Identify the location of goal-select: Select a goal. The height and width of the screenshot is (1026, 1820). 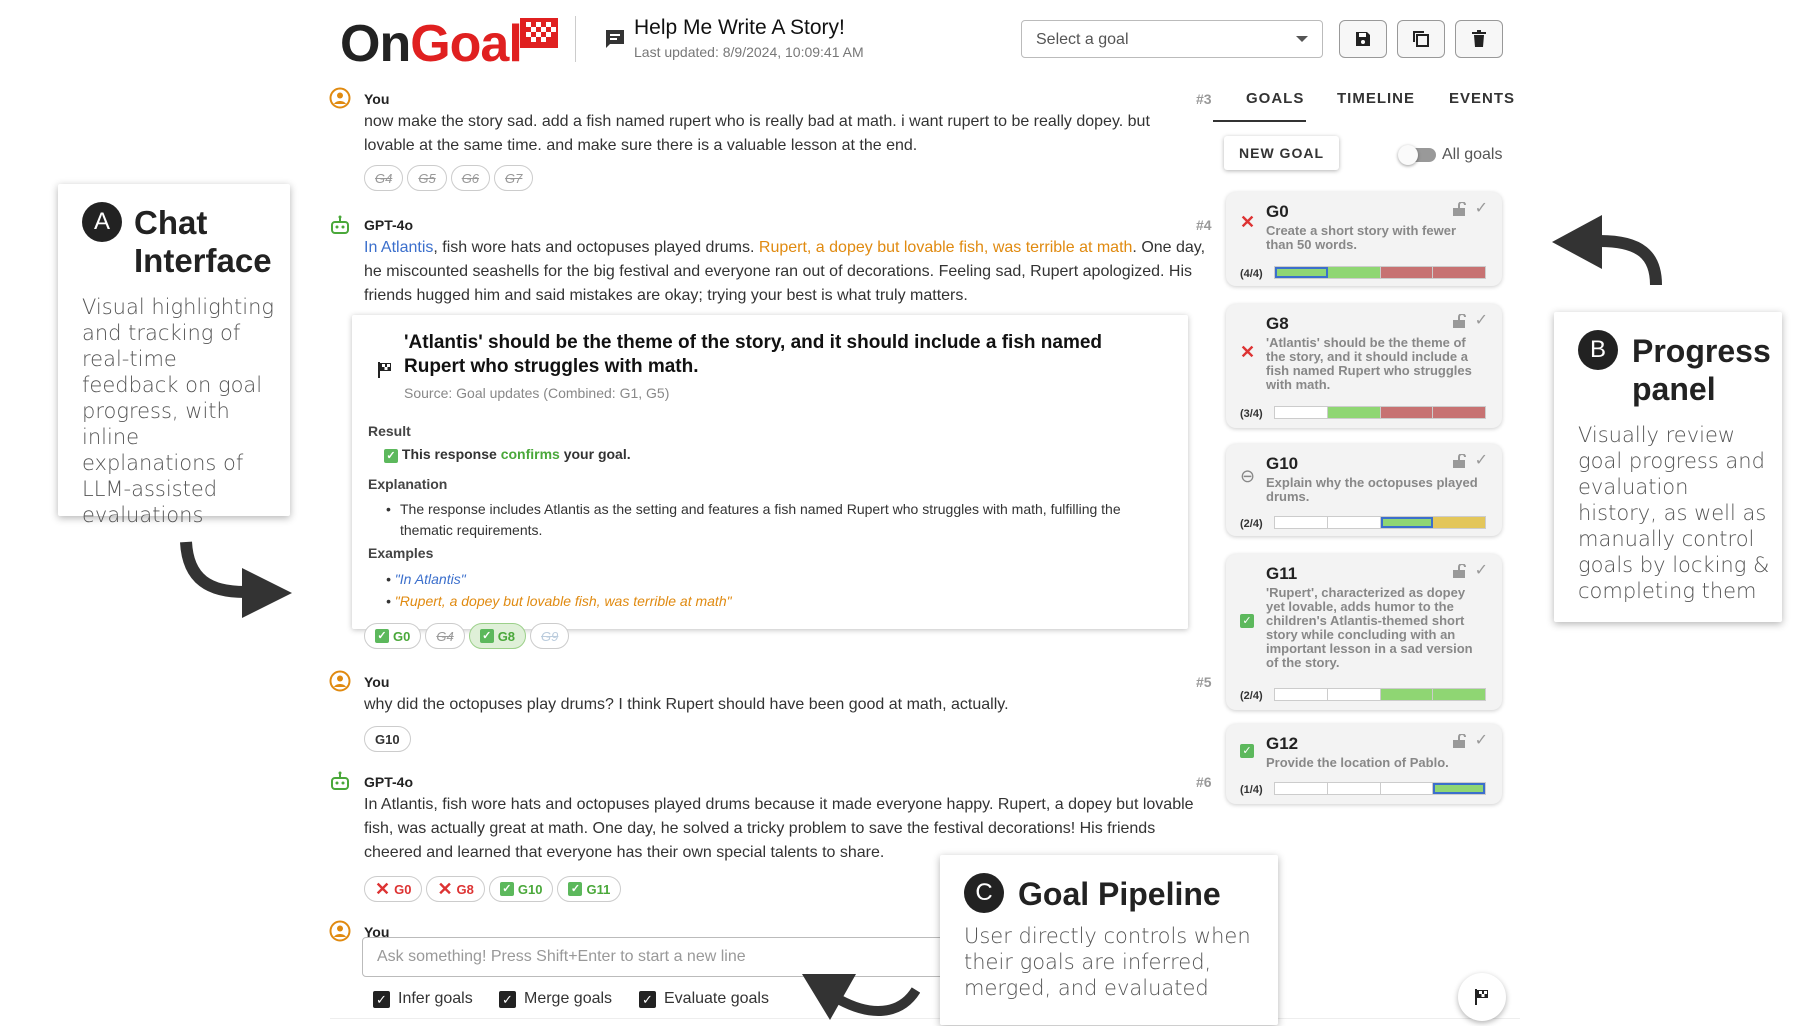
(1172, 39).